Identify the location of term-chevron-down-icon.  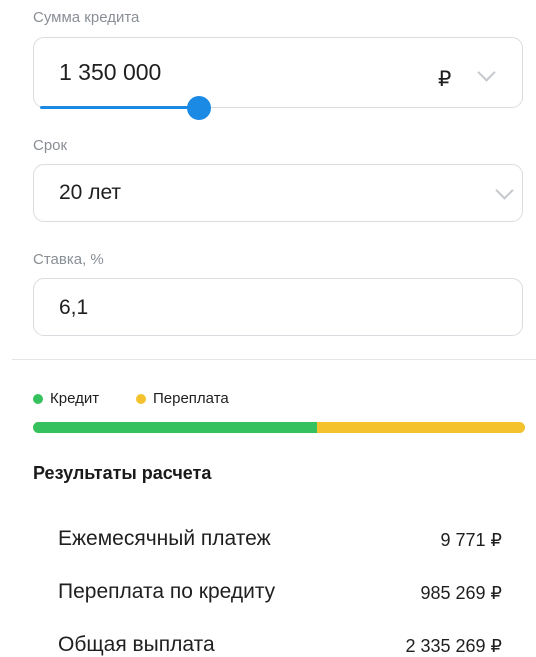
(504, 190).